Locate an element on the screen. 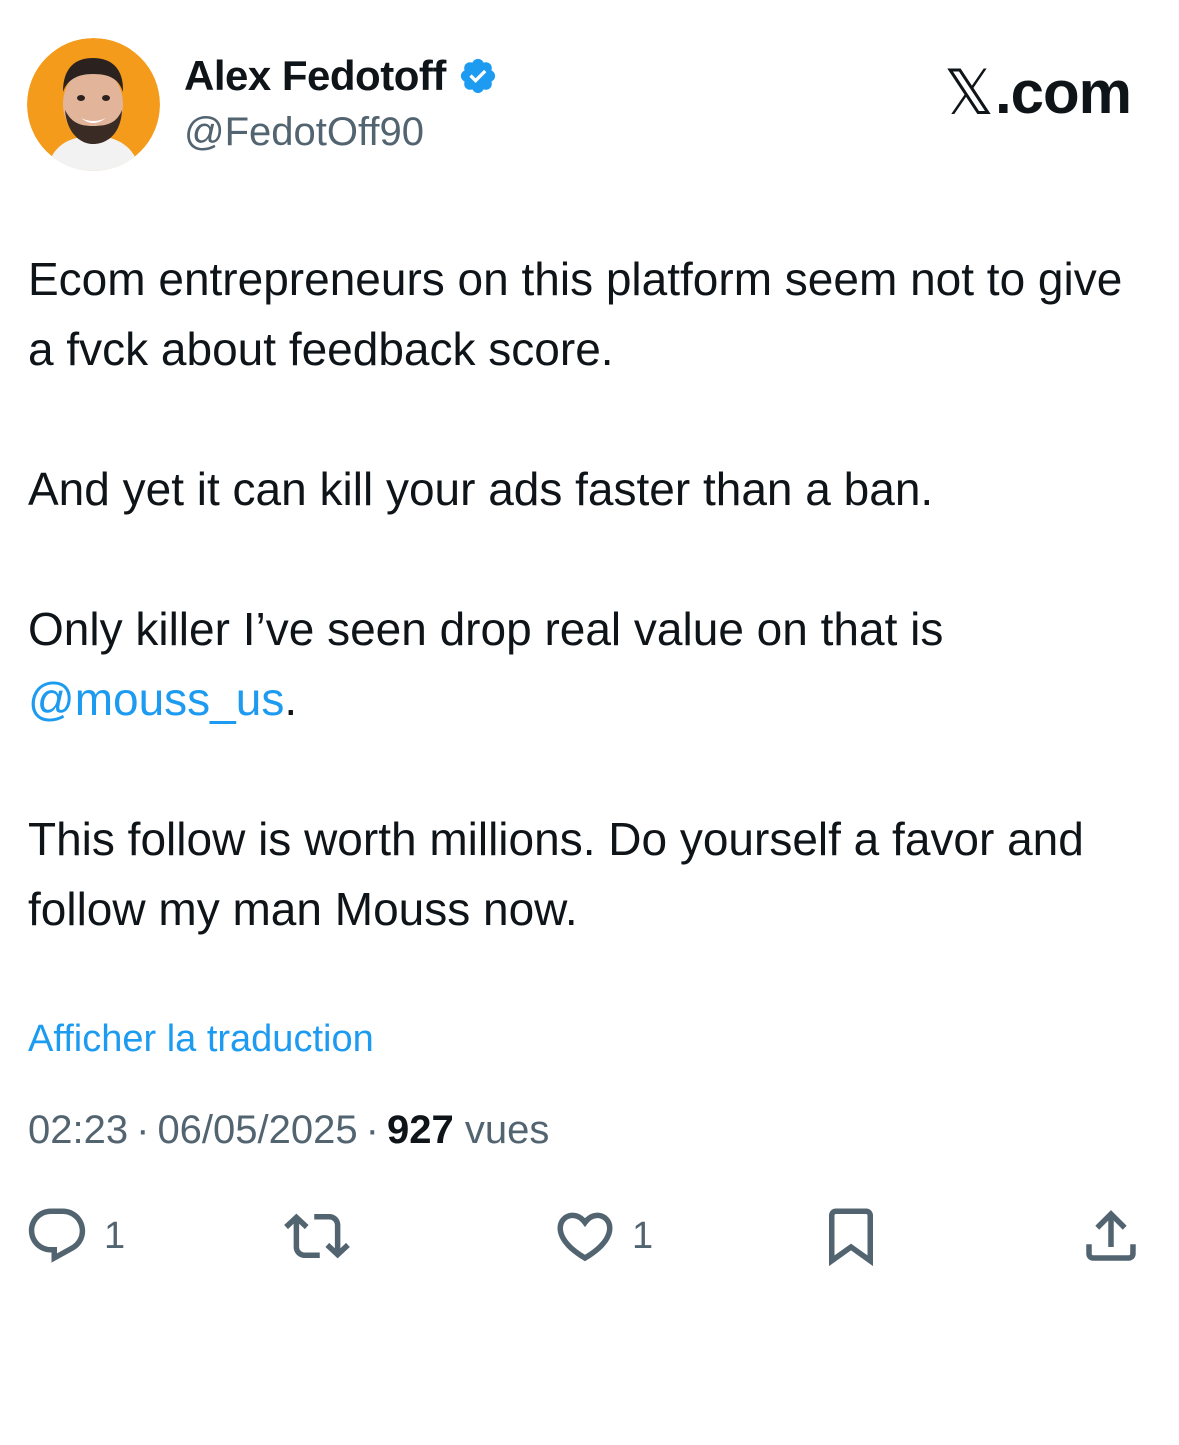 The width and height of the screenshot is (1179, 1445). avatar is located at coordinates (93, 104).